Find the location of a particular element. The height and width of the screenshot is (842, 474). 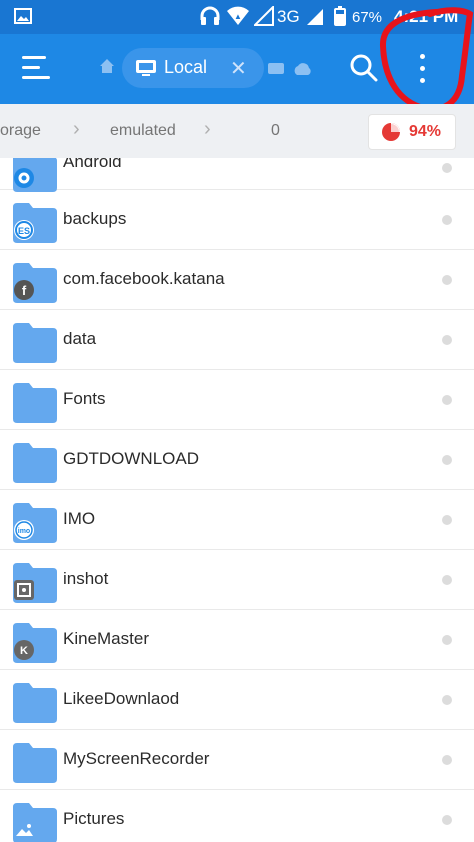

list-item: GDTDOWNLOAD is located at coordinates (237, 460).